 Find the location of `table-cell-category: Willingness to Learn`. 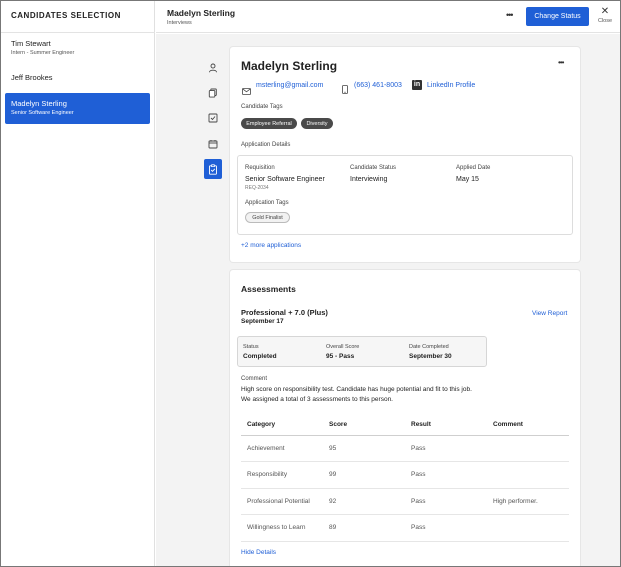

table-cell-category: Willingness to Learn is located at coordinates (282, 528).